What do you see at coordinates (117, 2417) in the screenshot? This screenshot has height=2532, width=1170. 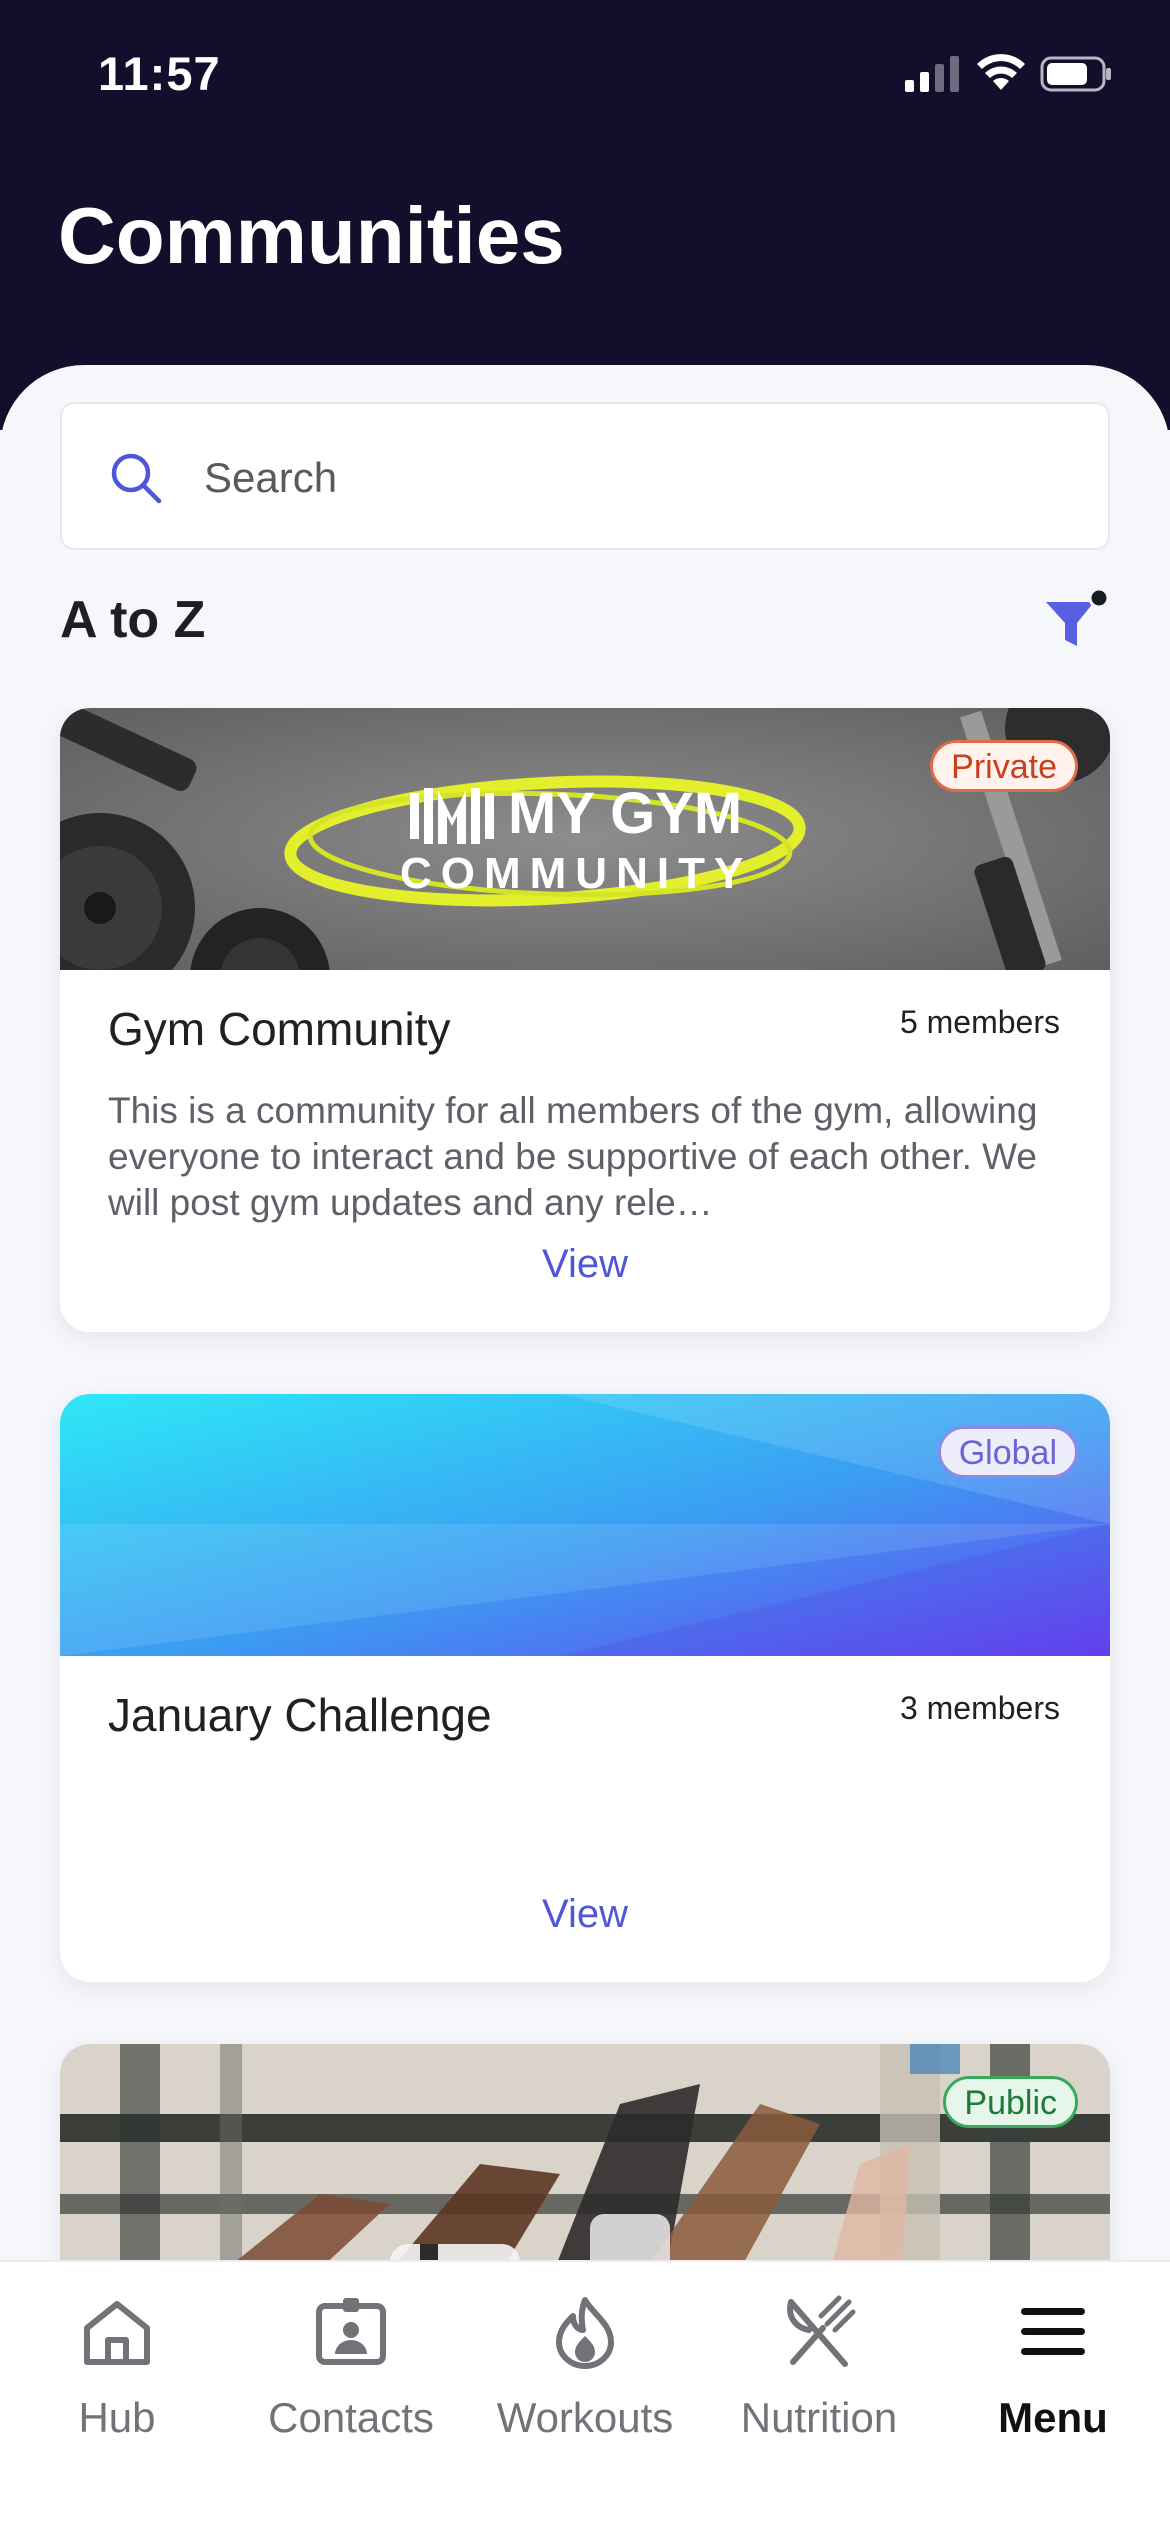 I see `tab-label: Hub` at bounding box center [117, 2417].